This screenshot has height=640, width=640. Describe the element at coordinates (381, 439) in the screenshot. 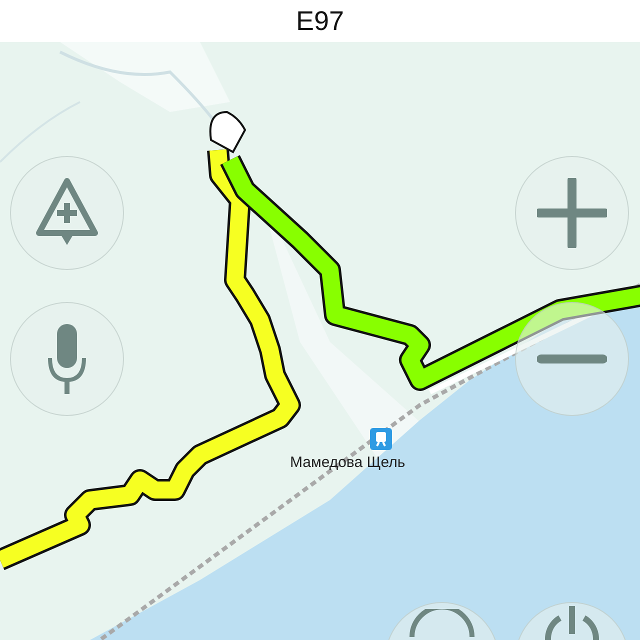

I see `train-station-icon` at that location.